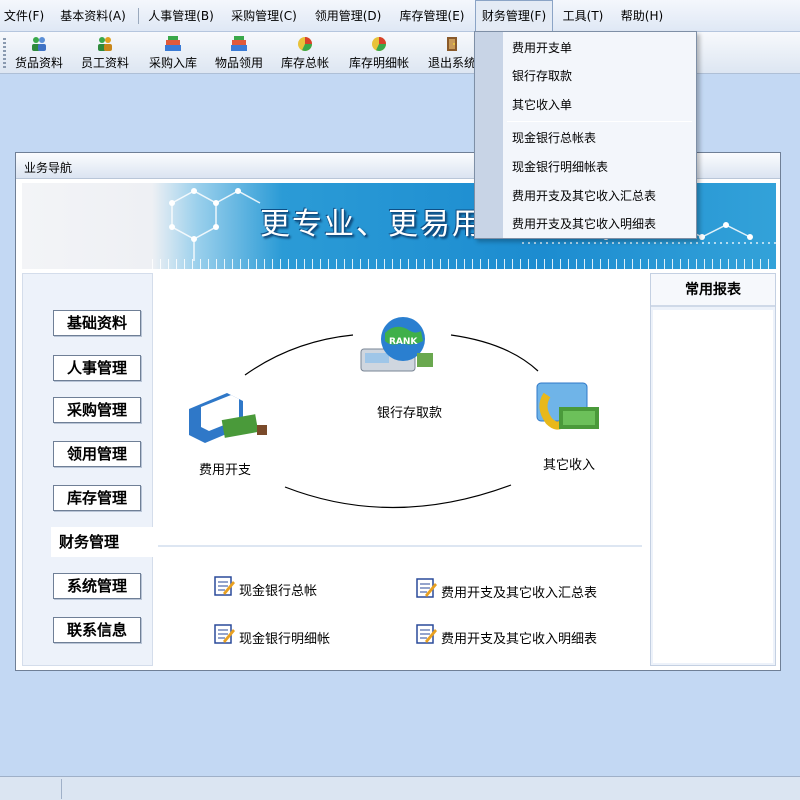  What do you see at coordinates (642, 16) in the screenshot?
I see `menu-help: 帮助(H)` at bounding box center [642, 16].